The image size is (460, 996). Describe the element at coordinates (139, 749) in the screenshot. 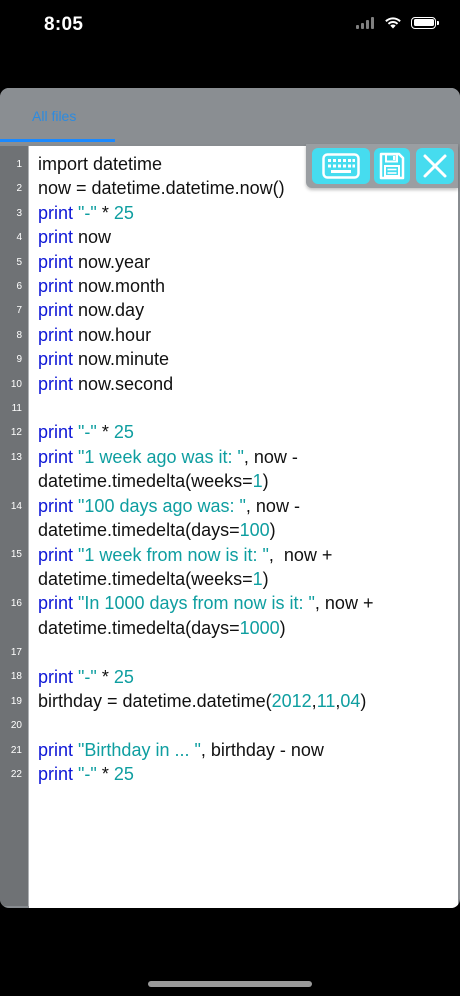

I see `code-token-str: "Birthday in ... "` at that location.